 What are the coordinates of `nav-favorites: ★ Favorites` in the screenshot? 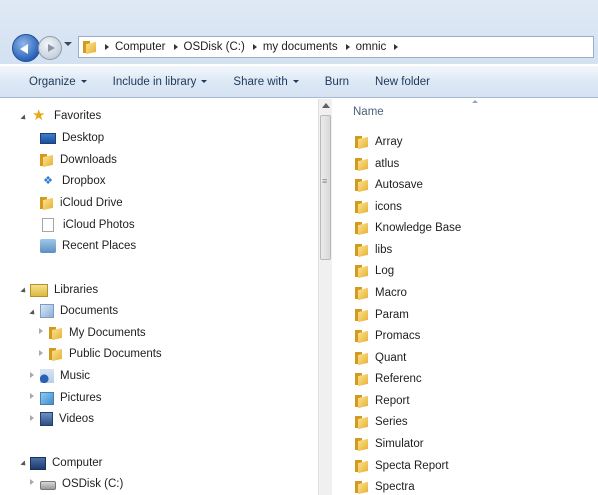 It's located at (66, 116).